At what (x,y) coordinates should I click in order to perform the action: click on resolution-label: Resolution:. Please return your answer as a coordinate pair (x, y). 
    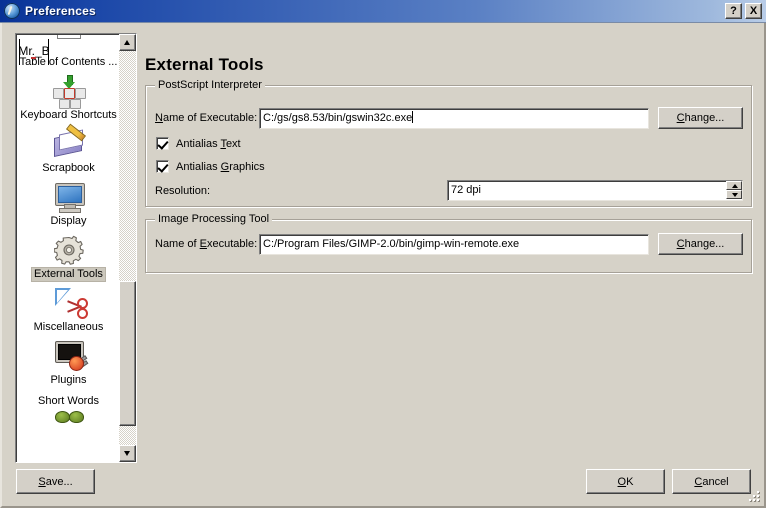
    Looking at the image, I should click on (183, 191).